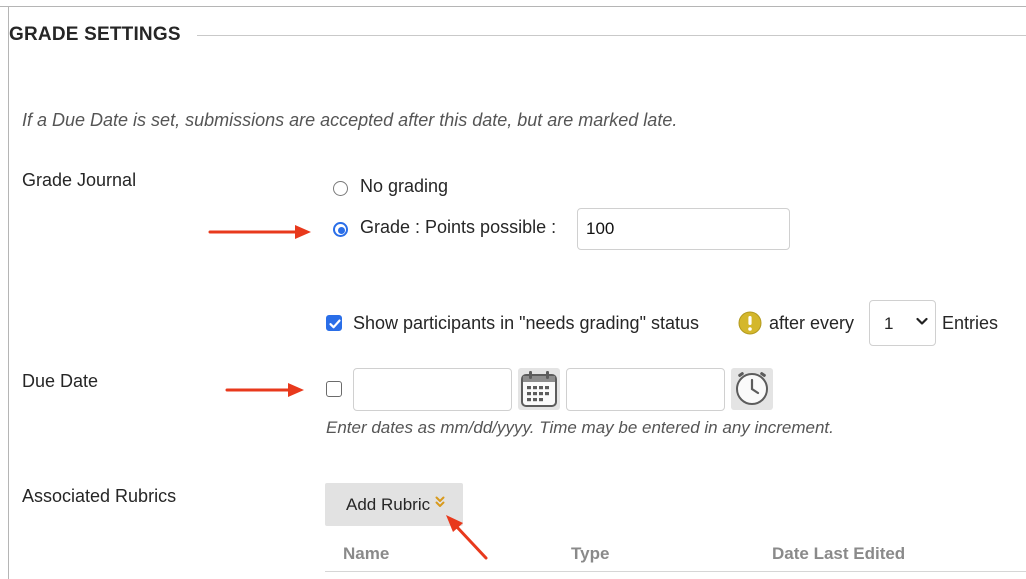 The height and width of the screenshot is (579, 1026). I want to click on needs-grading-checkbox, so click(334, 323).